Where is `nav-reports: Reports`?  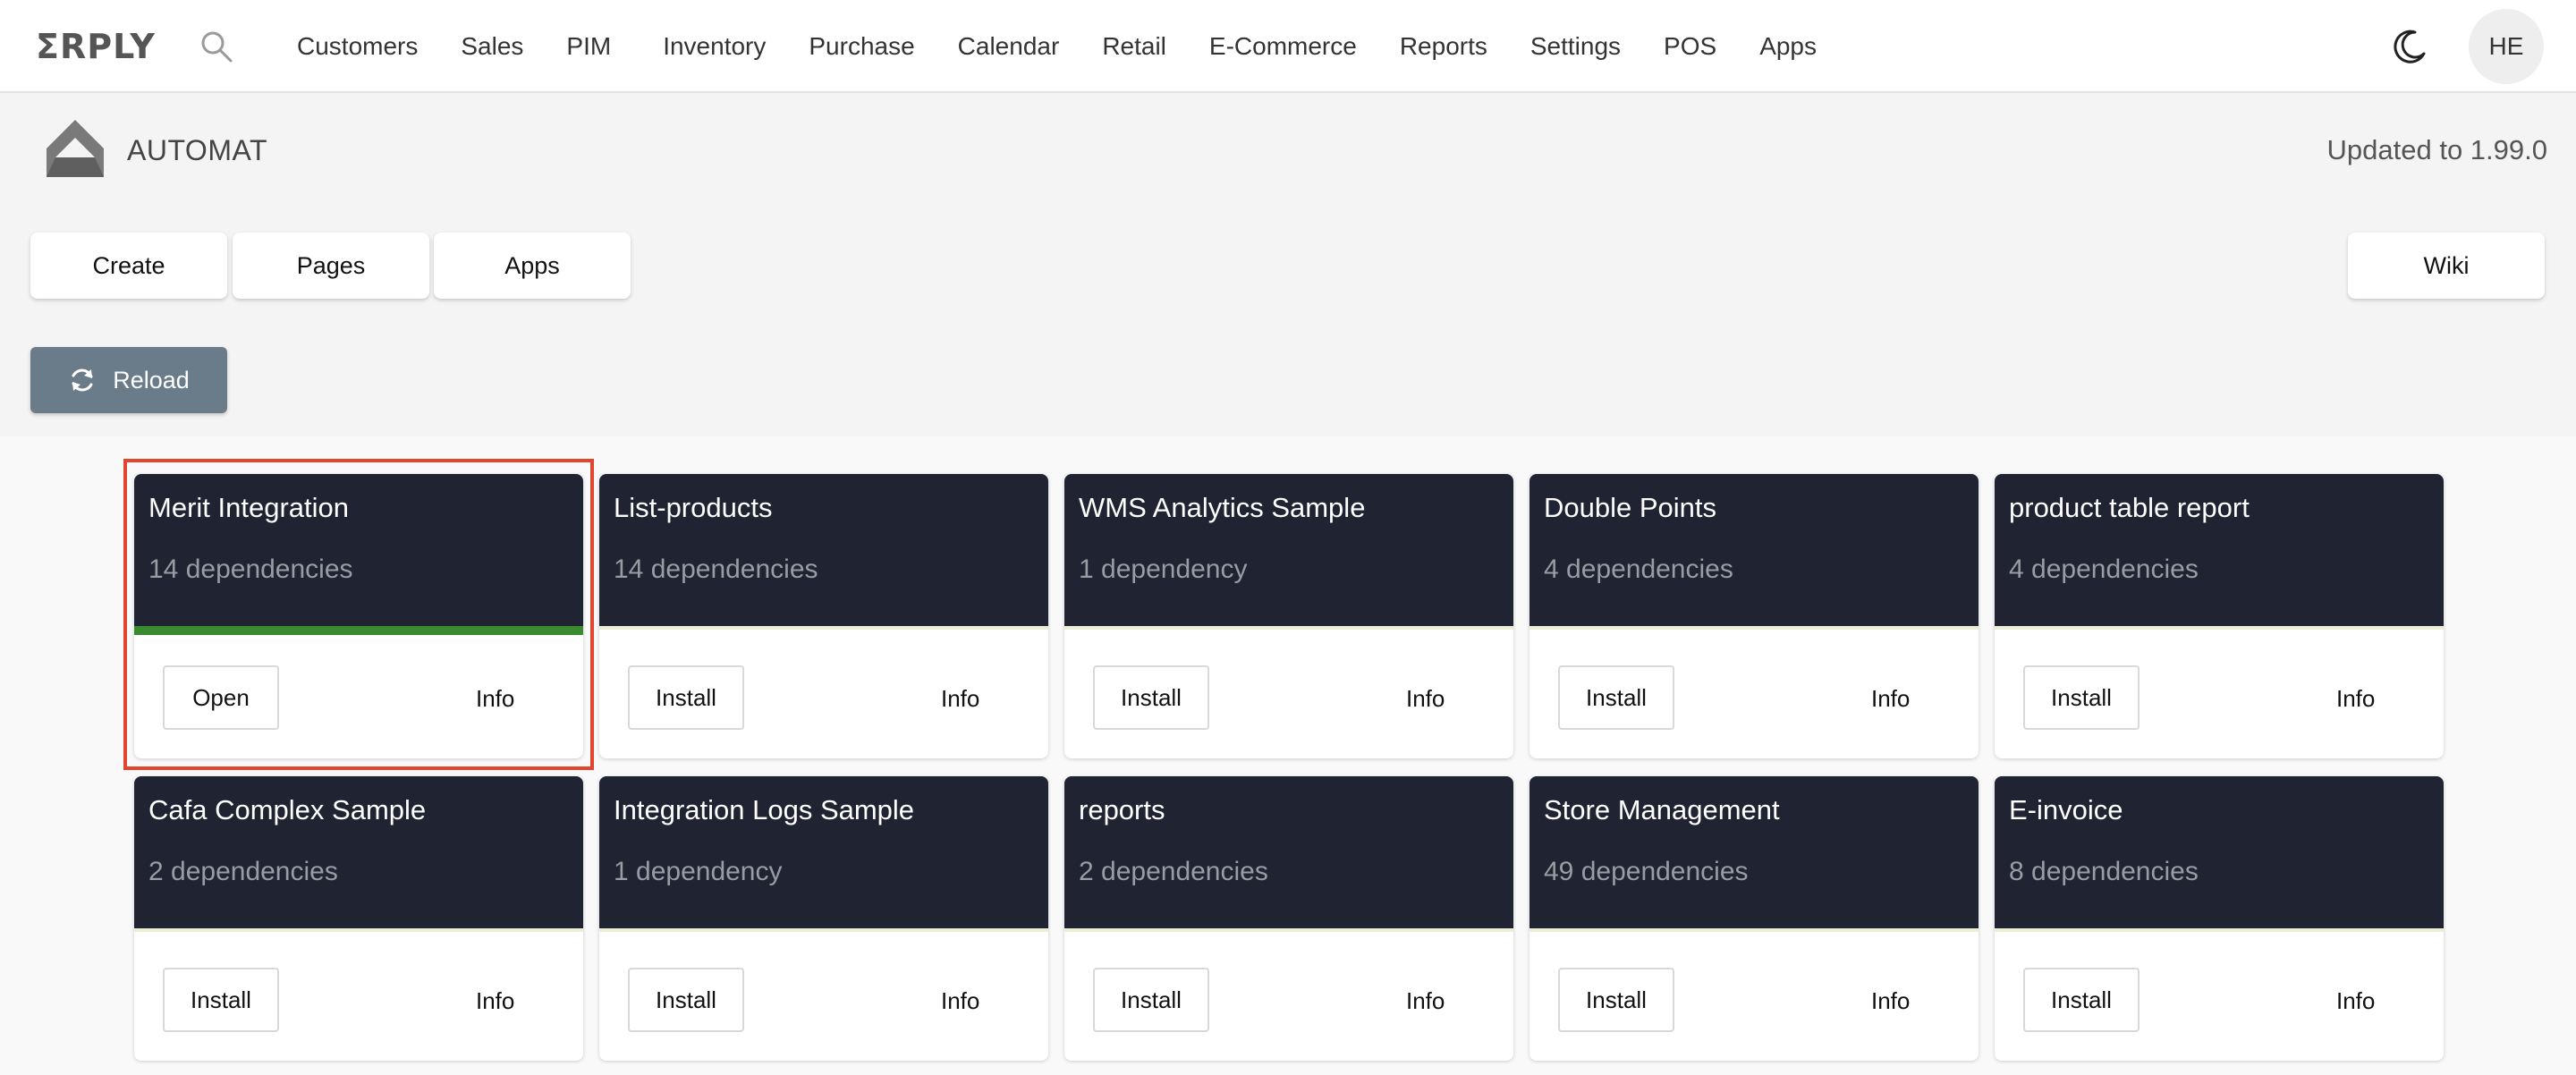 nav-reports: Reports is located at coordinates (1443, 46).